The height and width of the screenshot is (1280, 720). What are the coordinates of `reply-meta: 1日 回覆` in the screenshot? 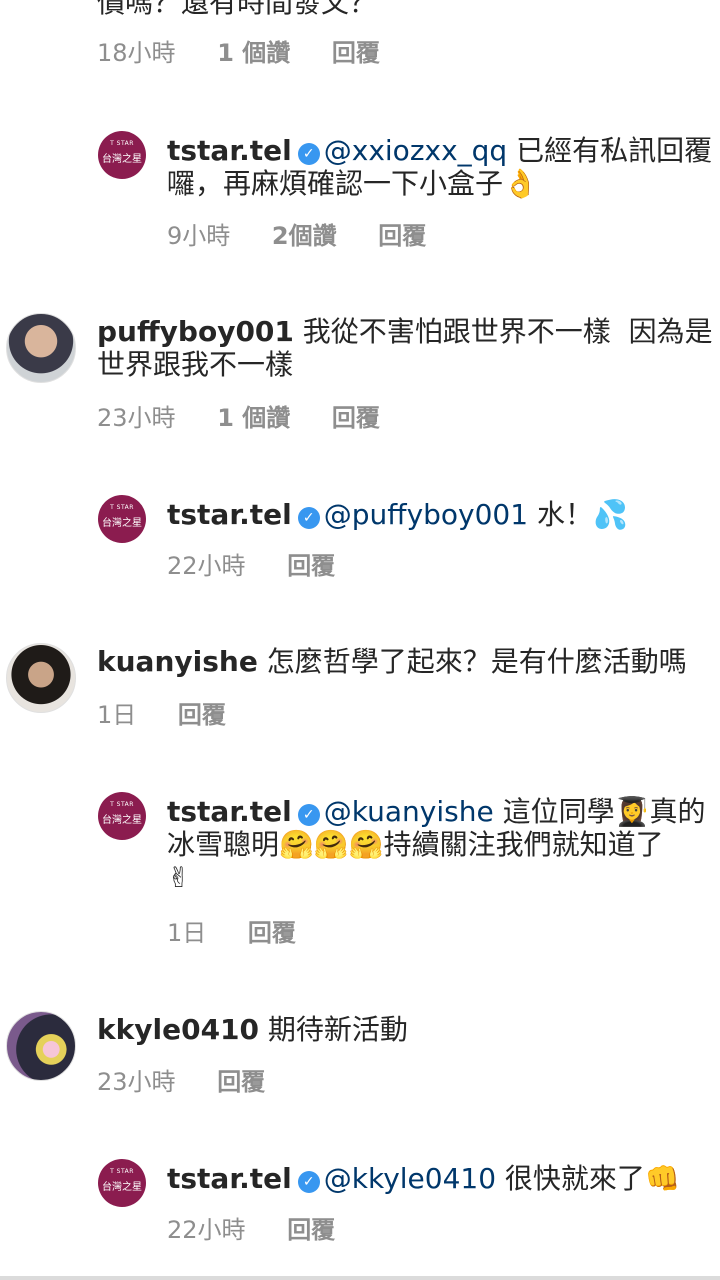 It's located at (248, 933).